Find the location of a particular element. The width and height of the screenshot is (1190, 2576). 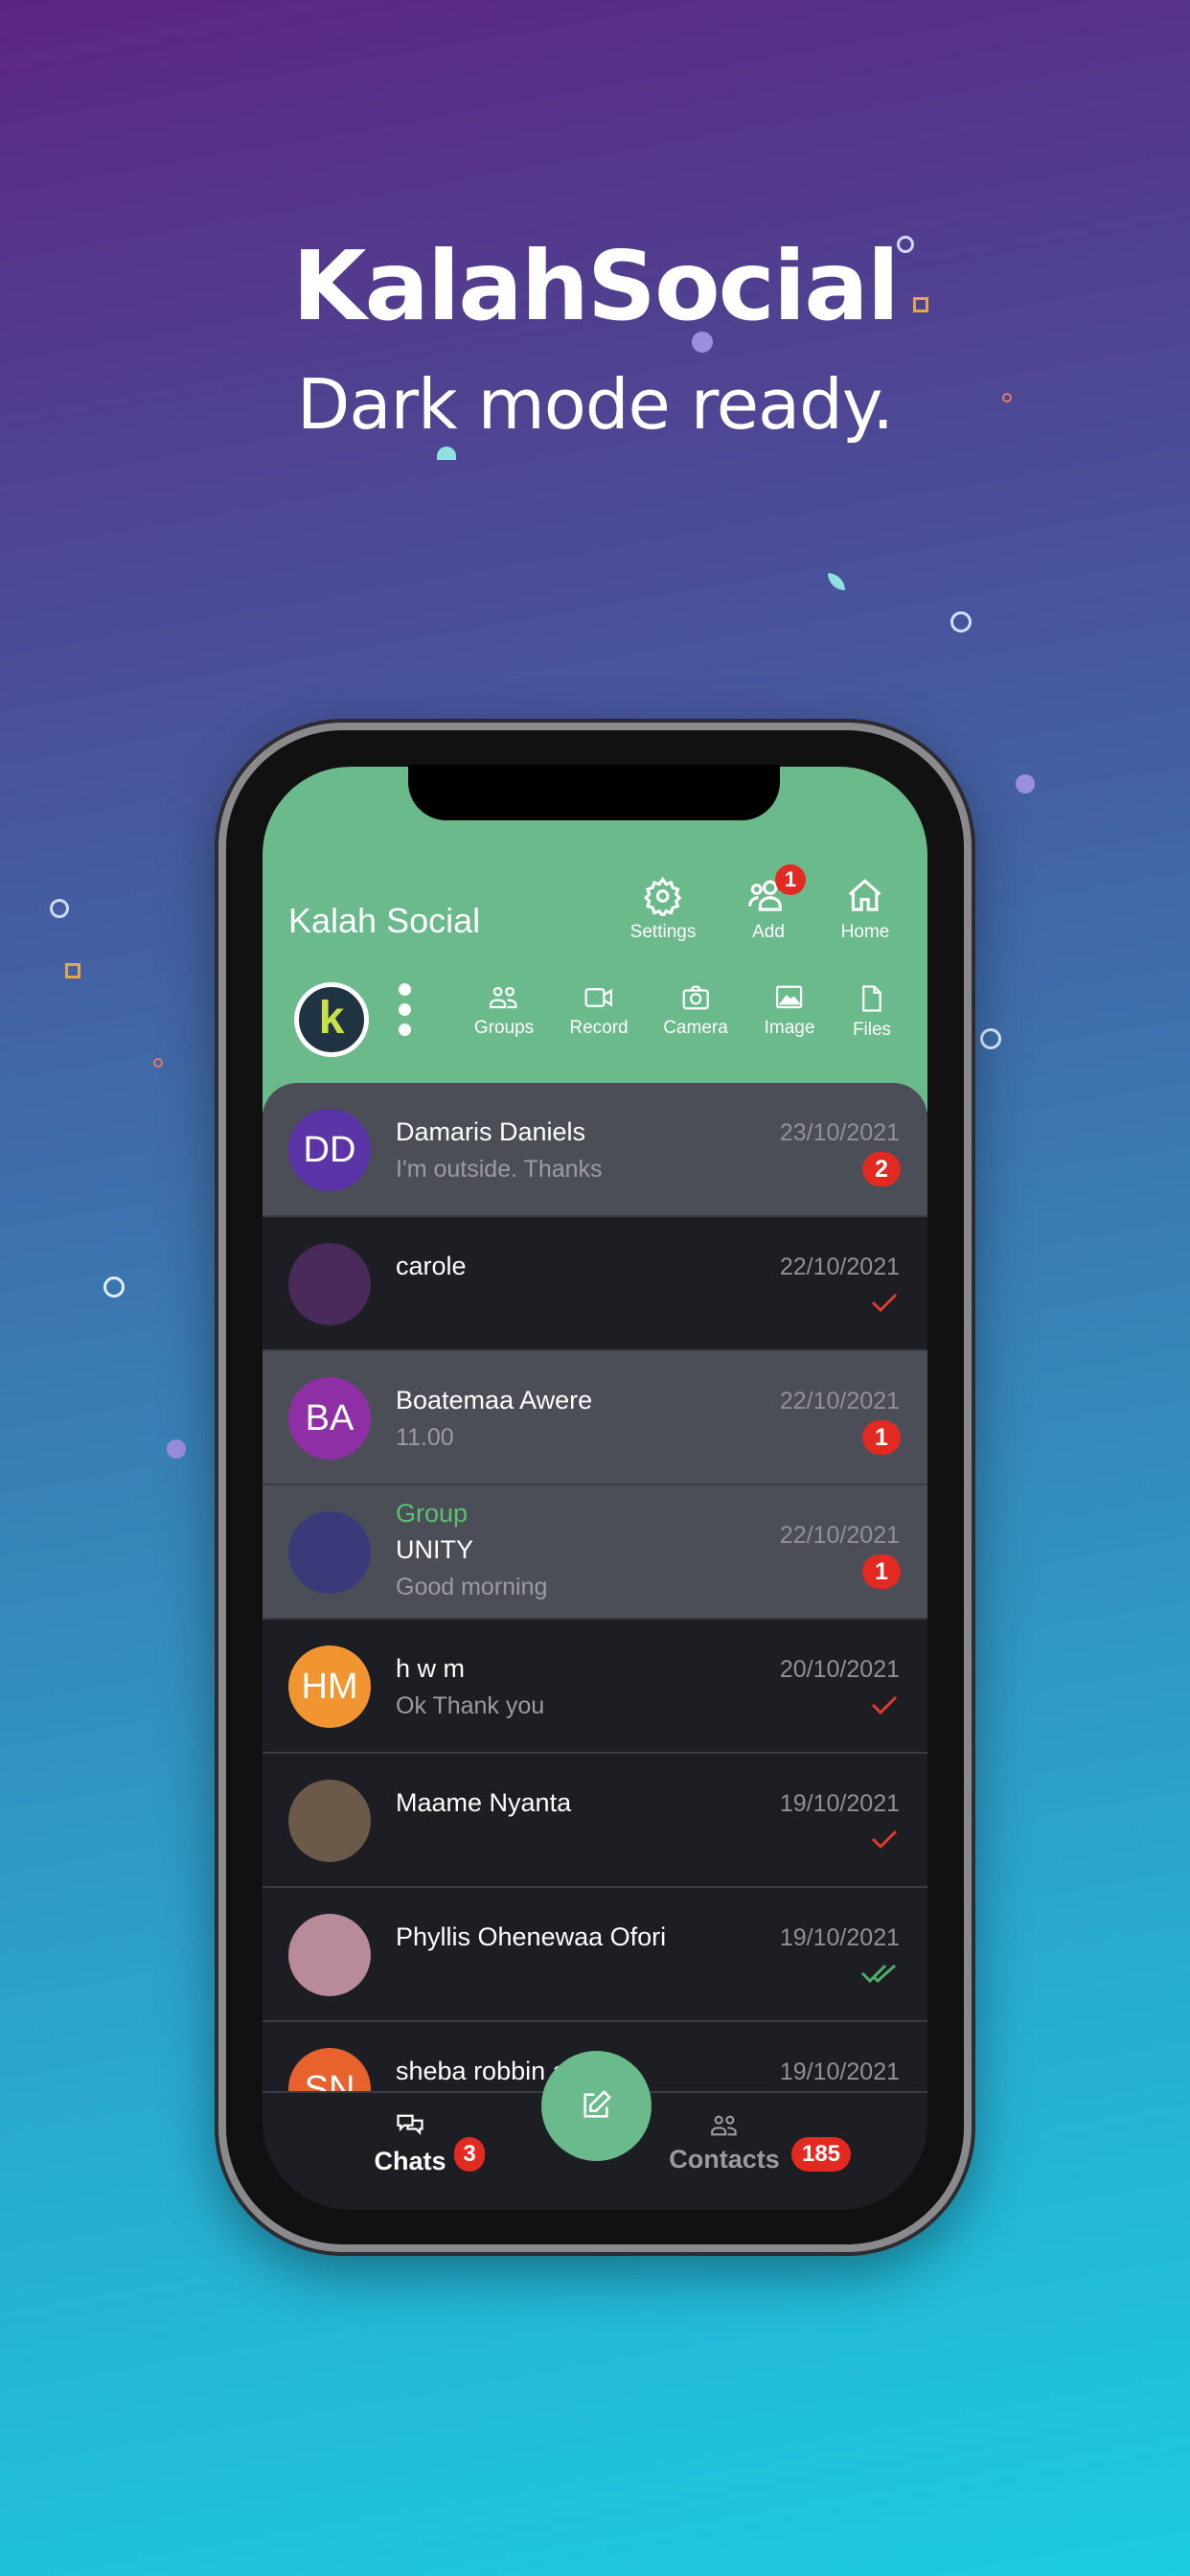

tool-groups: Groups is located at coordinates (504, 1011).